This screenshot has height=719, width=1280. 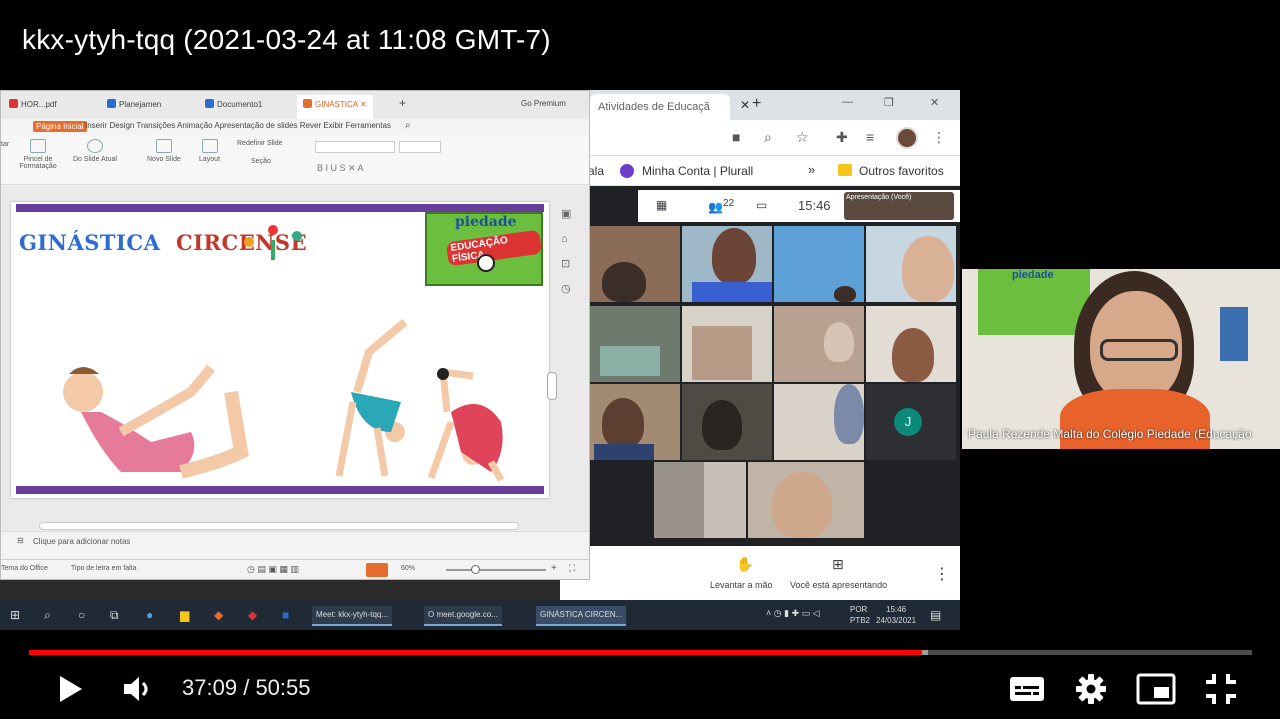 I want to click on menu-home: Página Inicial, so click(x=60, y=126).